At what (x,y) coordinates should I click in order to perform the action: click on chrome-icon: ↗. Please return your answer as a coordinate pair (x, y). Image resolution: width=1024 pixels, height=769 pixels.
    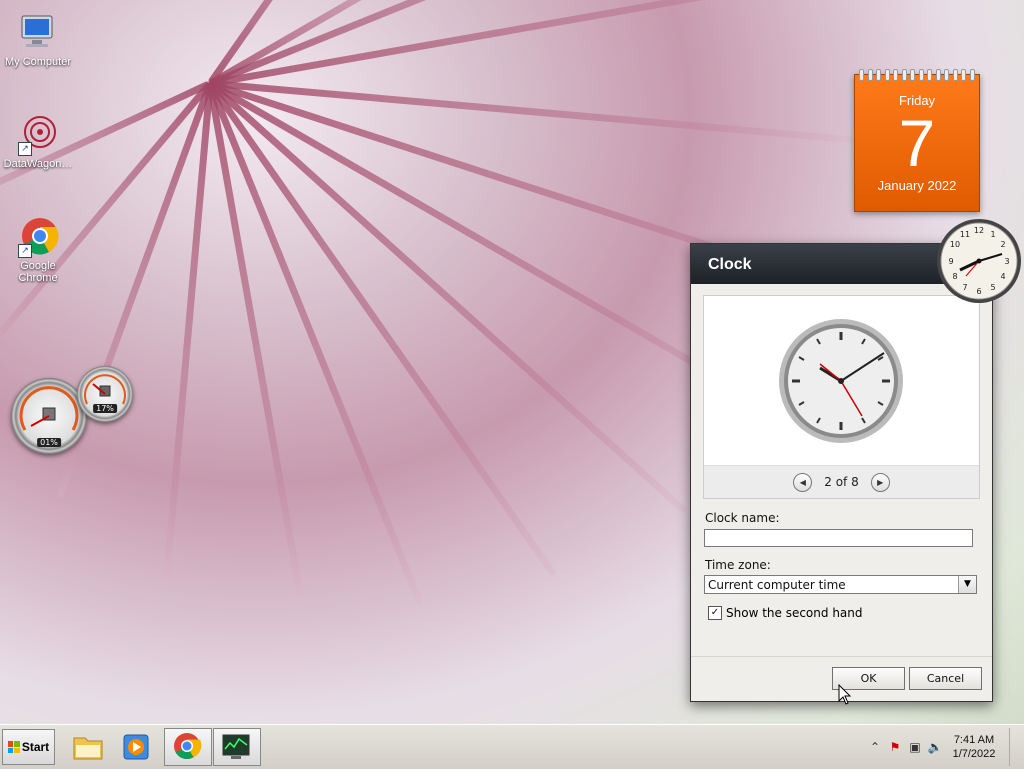
    Looking at the image, I should click on (38, 236).